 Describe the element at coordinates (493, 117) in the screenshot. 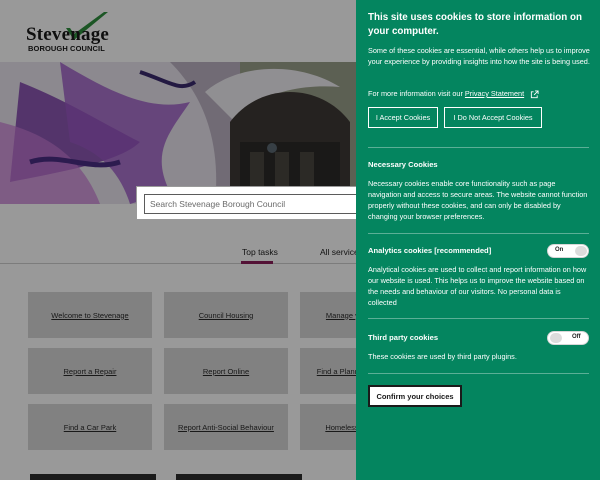

I see `reject-cookies-button: I Do Not Accept Cookies` at that location.